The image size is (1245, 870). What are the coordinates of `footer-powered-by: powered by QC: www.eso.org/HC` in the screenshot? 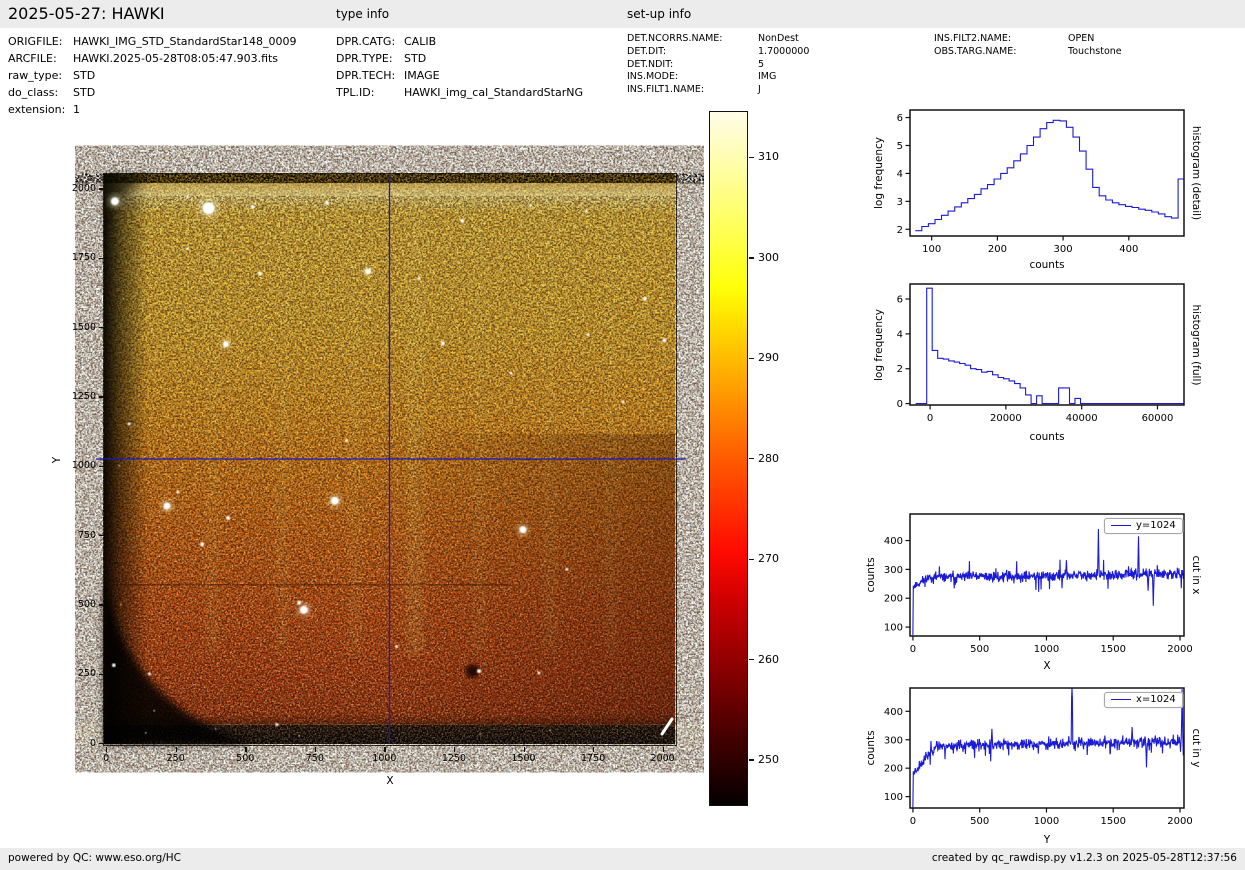 It's located at (95, 858).